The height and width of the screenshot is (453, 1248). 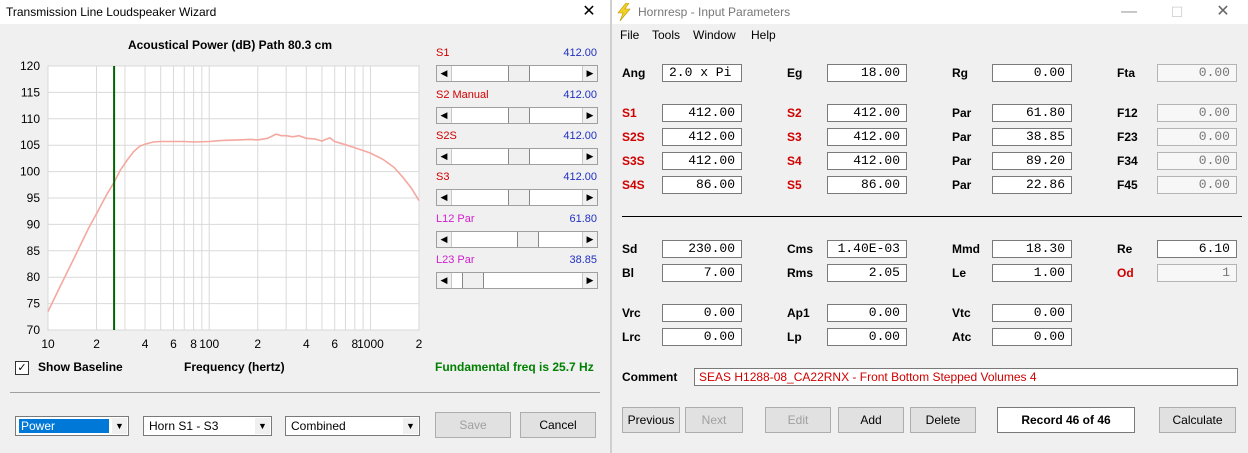 I want to click on wizard-title: Transmission Line Loudspeaker Wizard, so click(x=111, y=12).